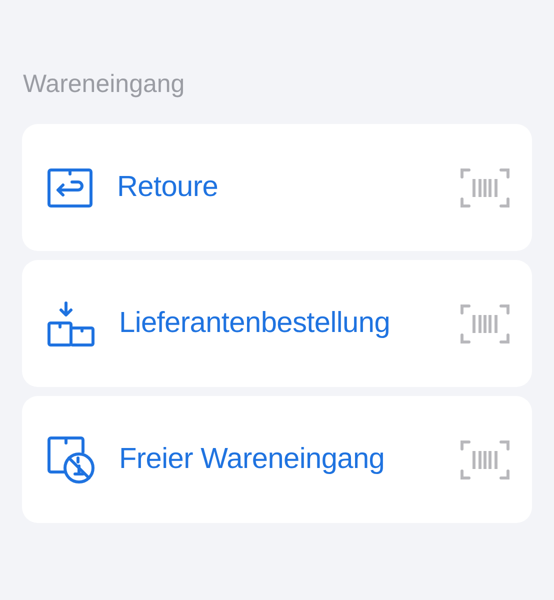  Describe the element at coordinates (71, 460) in the screenshot. I see `box-prohibited-icon` at that location.